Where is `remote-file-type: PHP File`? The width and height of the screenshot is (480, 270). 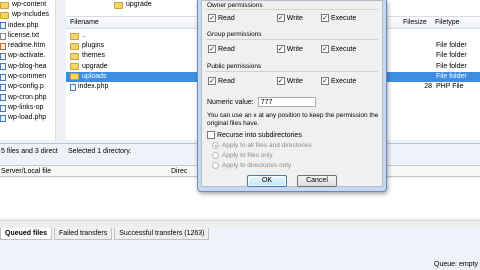 remote-file-type: PHP File is located at coordinates (450, 86).